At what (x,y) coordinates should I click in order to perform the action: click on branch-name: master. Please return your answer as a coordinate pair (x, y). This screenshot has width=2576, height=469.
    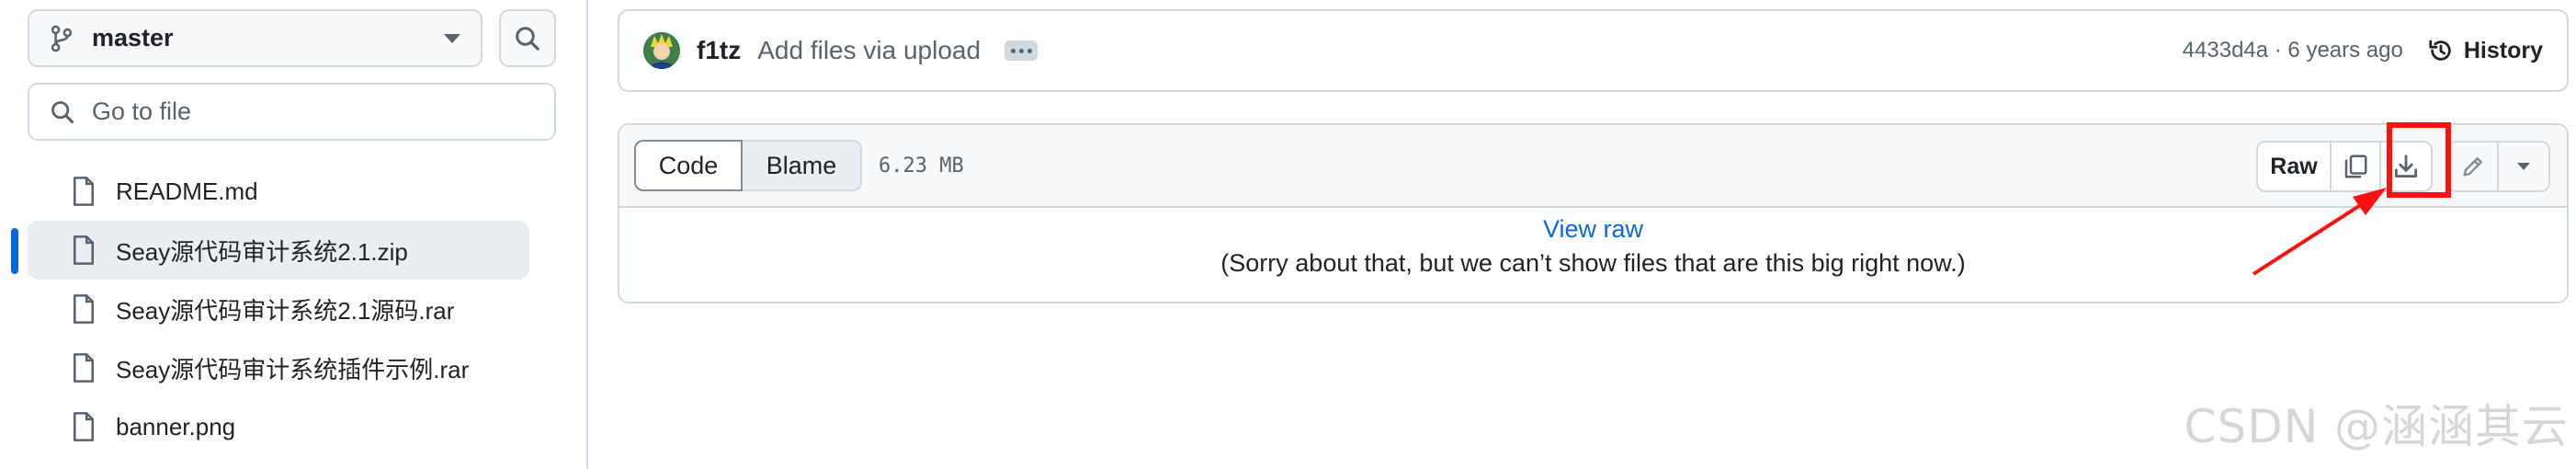
    Looking at the image, I should click on (133, 37).